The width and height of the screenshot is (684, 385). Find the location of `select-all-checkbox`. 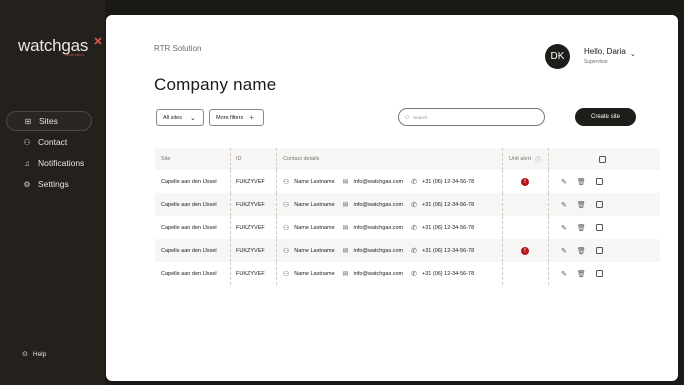

select-all-checkbox is located at coordinates (602, 159).